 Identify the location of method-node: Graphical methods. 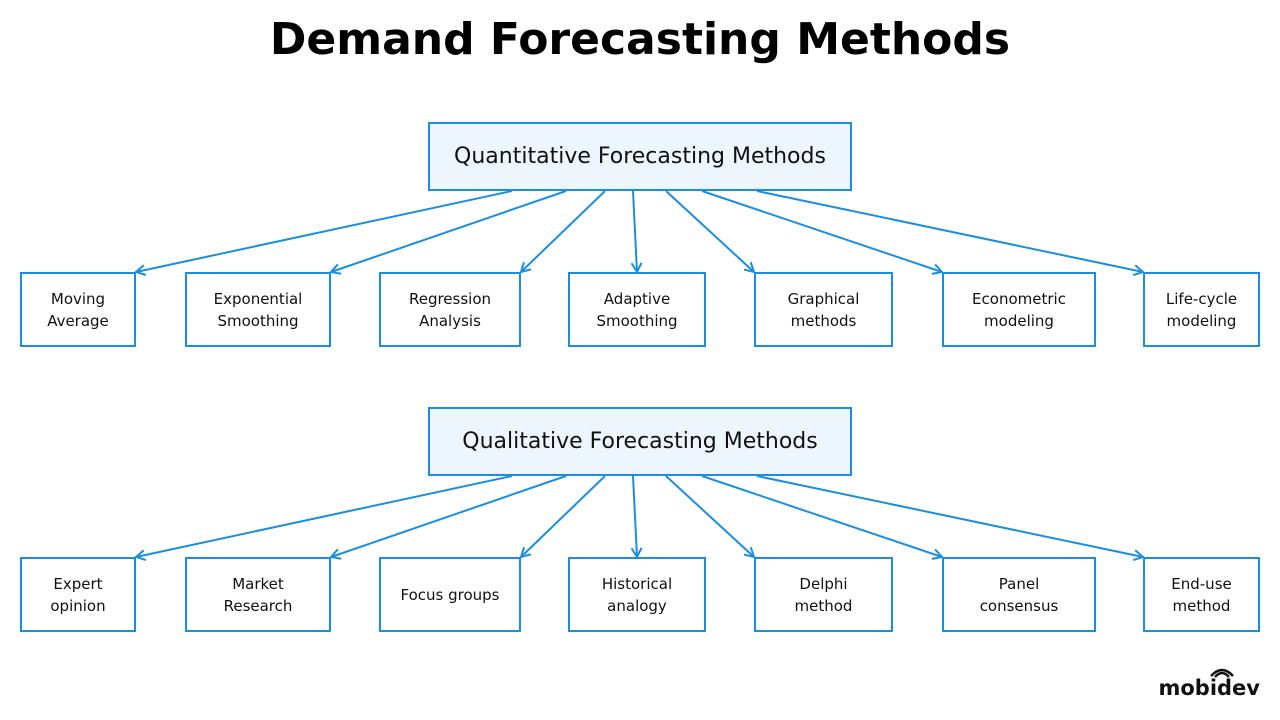
(823, 309).